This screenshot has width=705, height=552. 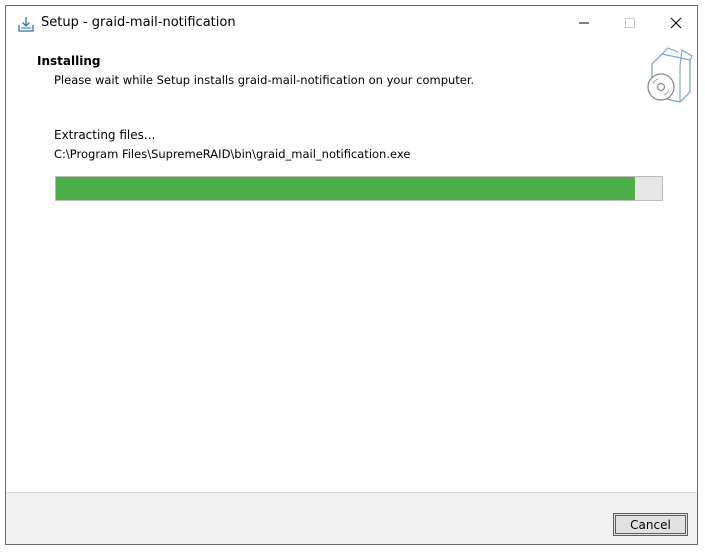 I want to click on maximize-icon, so click(x=630, y=23).